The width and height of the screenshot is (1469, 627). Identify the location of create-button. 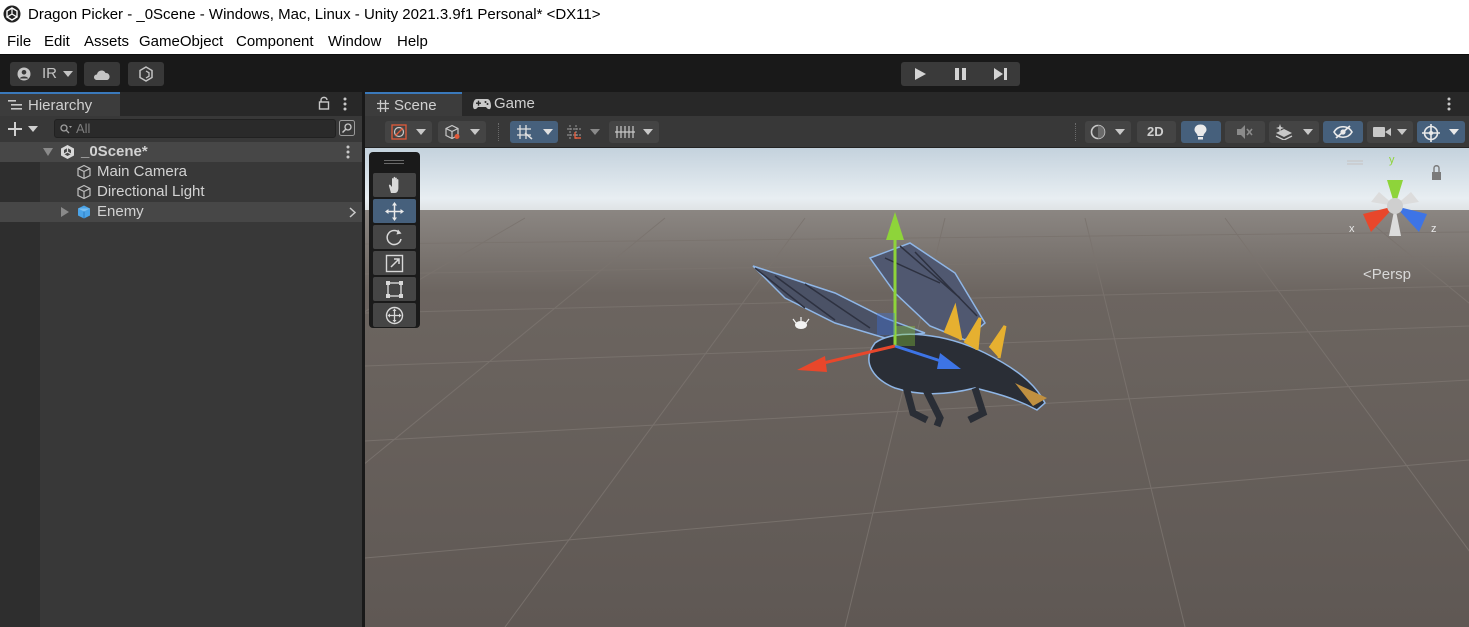
(23, 129).